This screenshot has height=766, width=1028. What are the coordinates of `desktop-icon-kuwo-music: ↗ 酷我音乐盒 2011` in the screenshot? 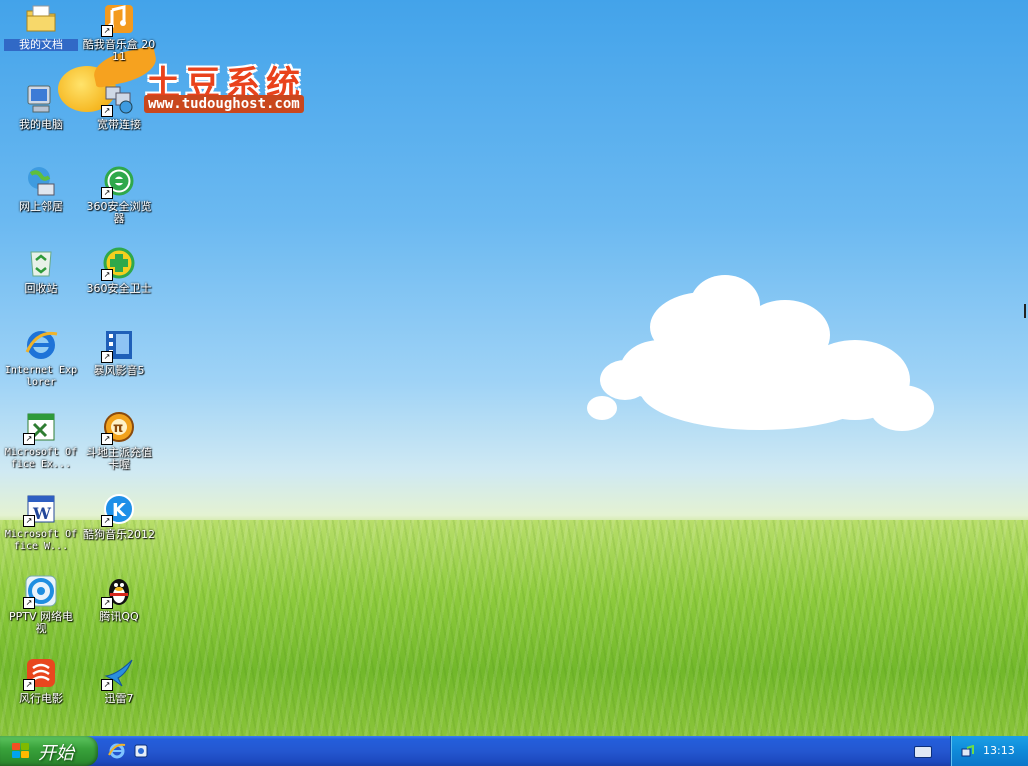 It's located at (119, 32).